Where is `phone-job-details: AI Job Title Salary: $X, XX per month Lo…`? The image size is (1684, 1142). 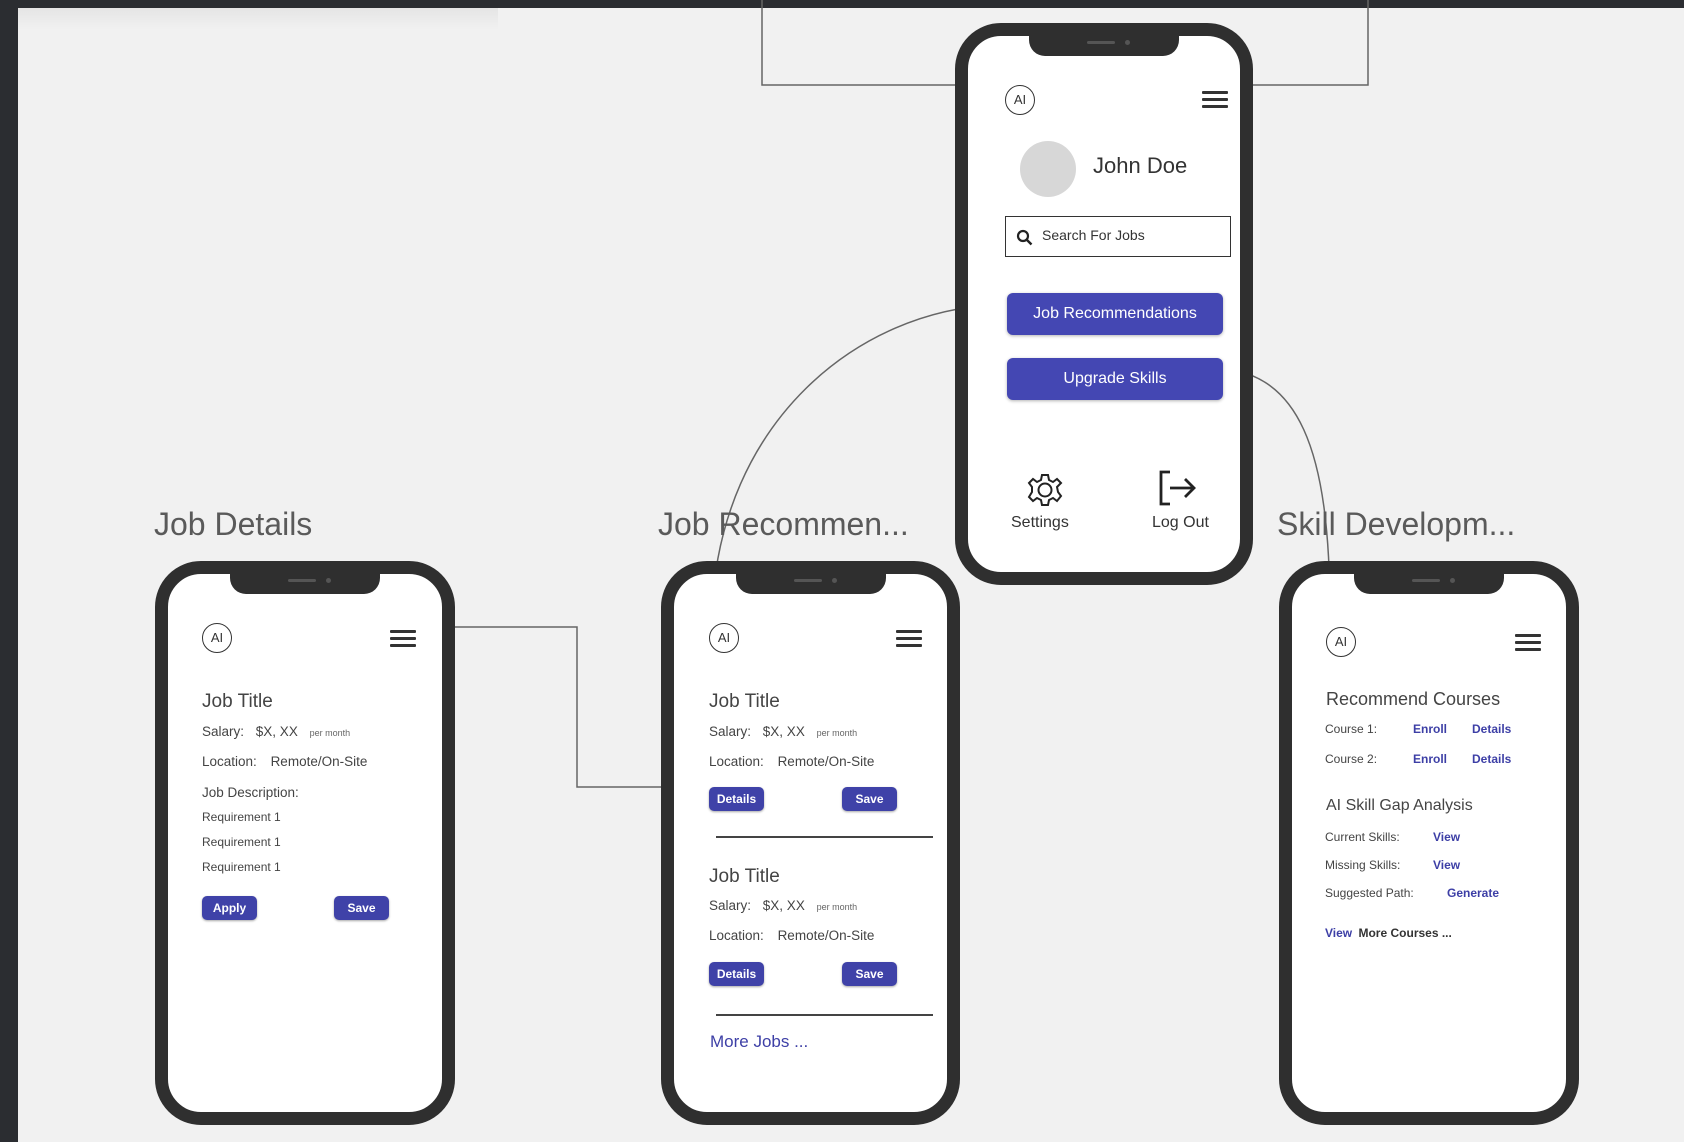 phone-job-details: AI Job Title Salary: $X, XX per month Lo… is located at coordinates (305, 843).